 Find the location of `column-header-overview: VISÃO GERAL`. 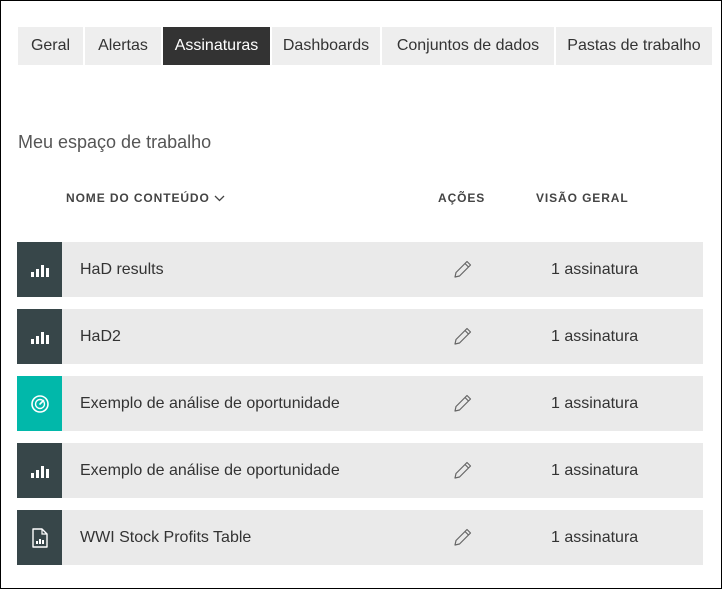

column-header-overview: VISÃO GERAL is located at coordinates (582, 198).